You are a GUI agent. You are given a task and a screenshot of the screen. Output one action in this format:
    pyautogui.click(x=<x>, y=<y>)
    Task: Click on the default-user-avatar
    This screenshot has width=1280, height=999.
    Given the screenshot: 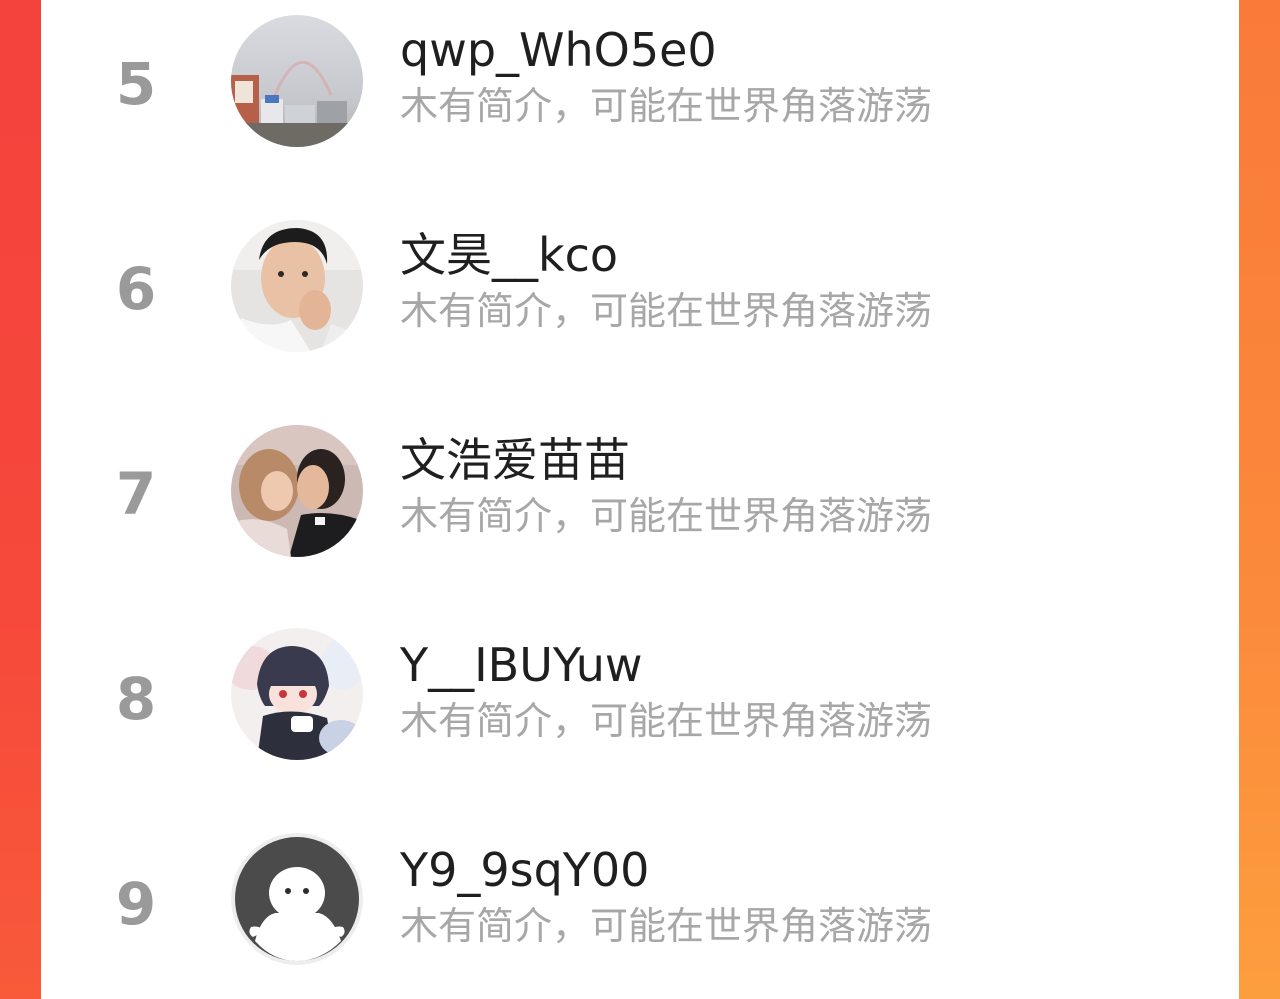 What is the action you would take?
    pyautogui.click(x=297, y=899)
    